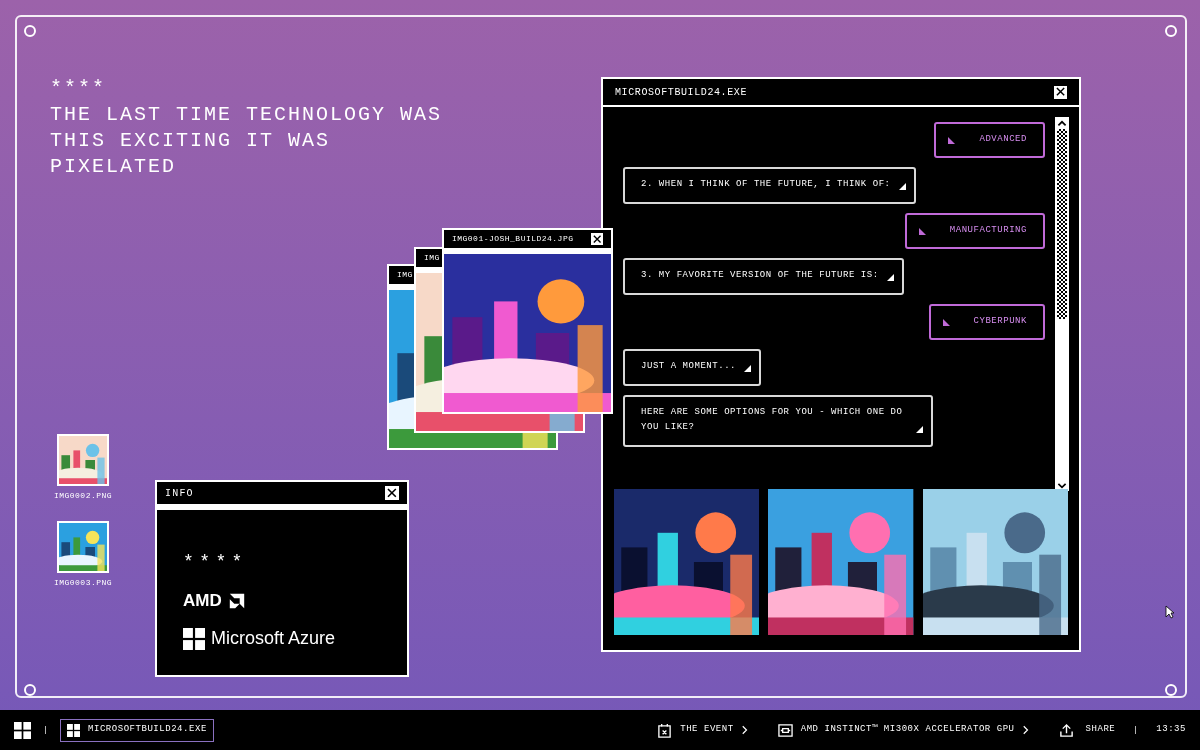  What do you see at coordinates (137, 730) in the screenshot?
I see `taskbar-app-button: MICROSOFTBUILD24.EXE` at bounding box center [137, 730].